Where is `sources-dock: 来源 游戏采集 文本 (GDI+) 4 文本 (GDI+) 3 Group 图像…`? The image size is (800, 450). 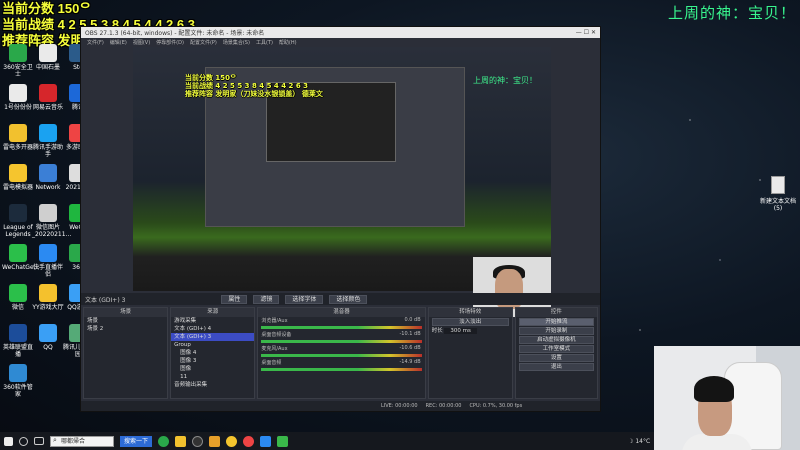
sources-dock: 来源 游戏采集 文本 (GDI+) 4 文本 (GDI+) 3 Group 图像… is located at coordinates (213, 353).